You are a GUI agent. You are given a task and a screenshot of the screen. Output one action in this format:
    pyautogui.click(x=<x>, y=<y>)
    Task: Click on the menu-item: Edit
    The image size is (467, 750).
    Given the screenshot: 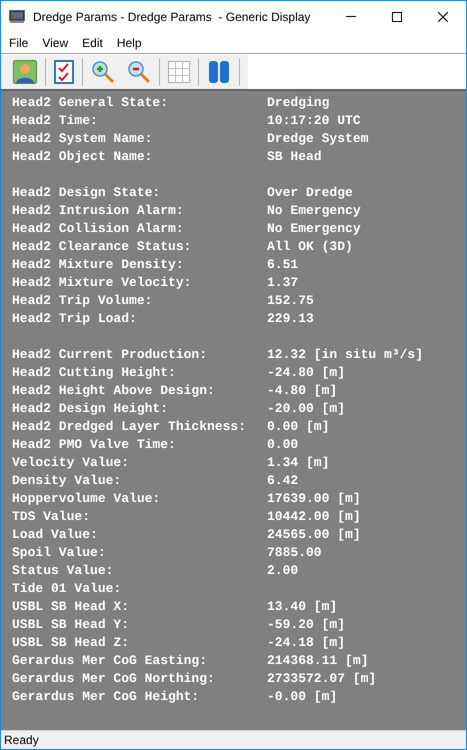 What is the action you would take?
    pyautogui.click(x=92, y=43)
    